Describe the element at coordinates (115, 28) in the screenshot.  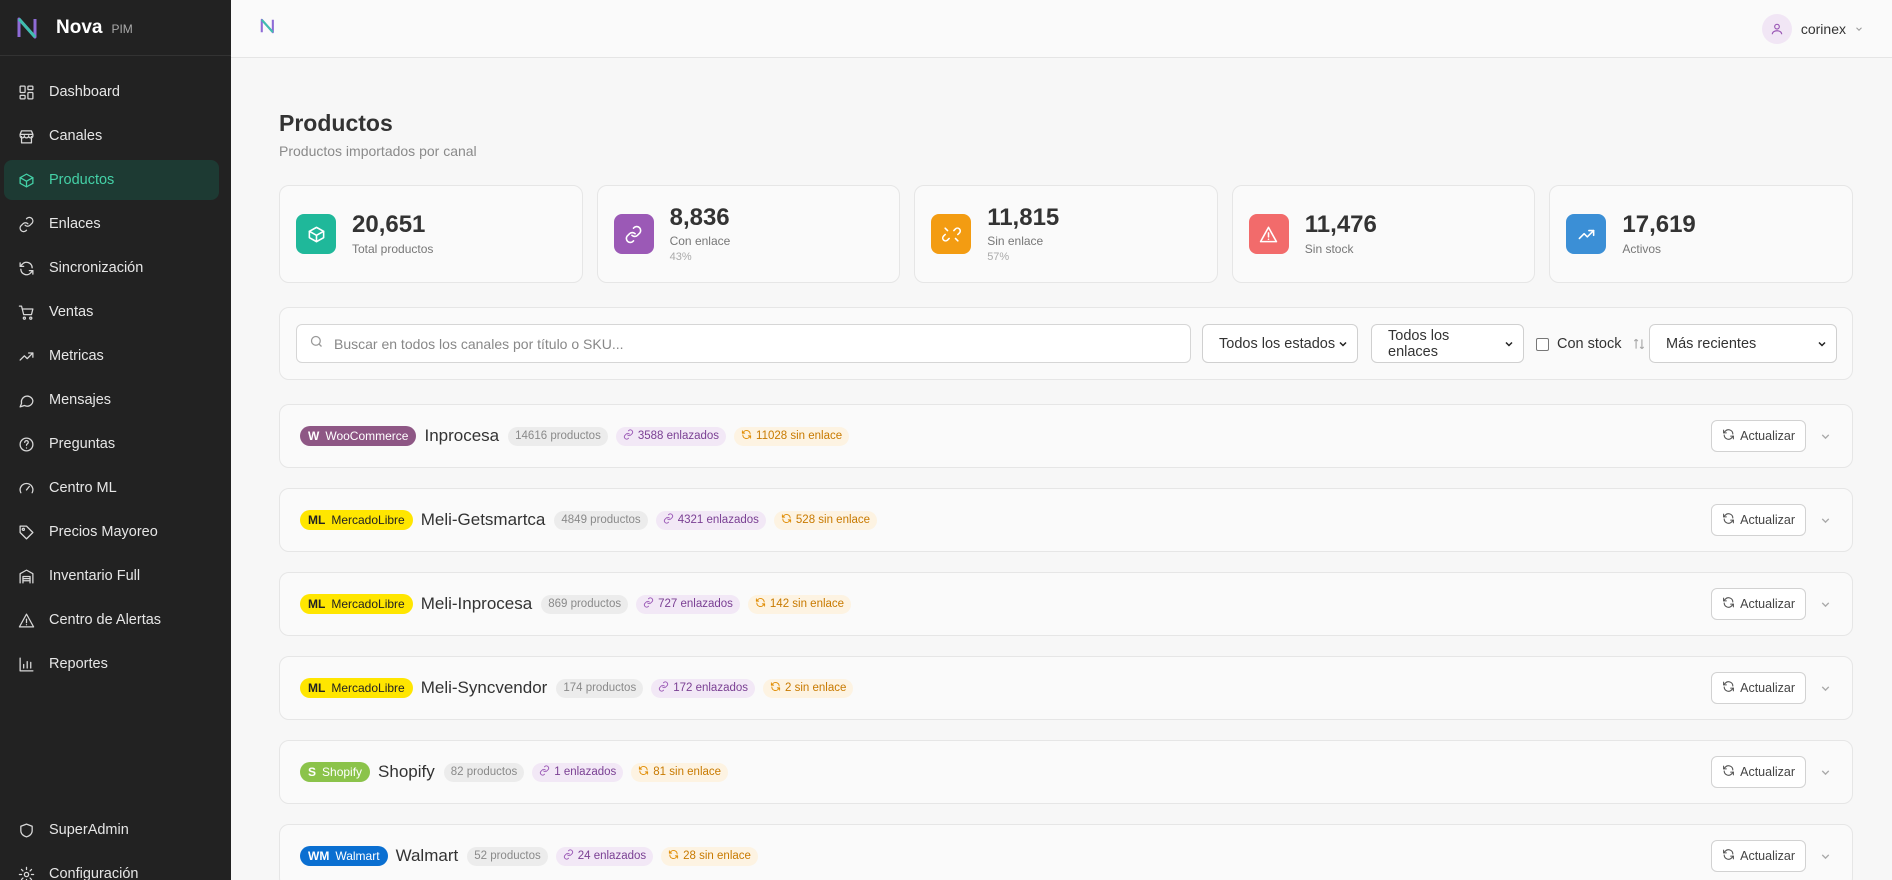
I see `brand: Nova PIM` at that location.